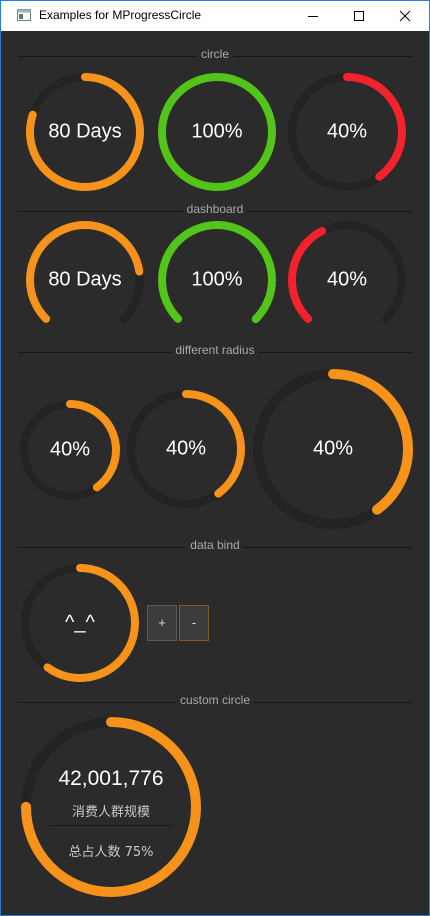 This screenshot has height=916, width=430. I want to click on section-title-custom-circle: custom circle, so click(215, 701).